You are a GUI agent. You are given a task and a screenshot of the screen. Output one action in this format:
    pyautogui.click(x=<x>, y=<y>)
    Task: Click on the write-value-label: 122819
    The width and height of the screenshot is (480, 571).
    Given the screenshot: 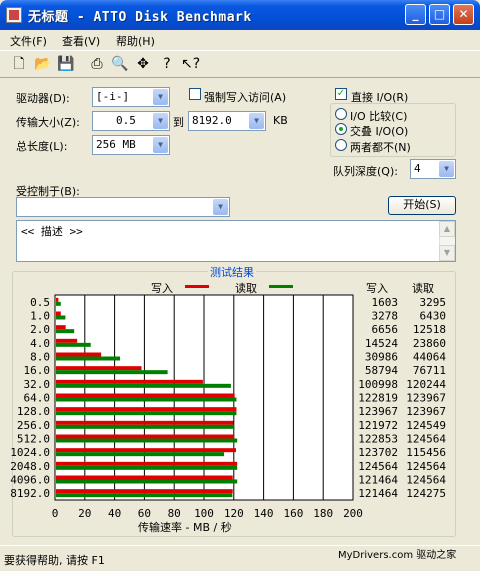 What is the action you would take?
    pyautogui.click(x=378, y=398)
    